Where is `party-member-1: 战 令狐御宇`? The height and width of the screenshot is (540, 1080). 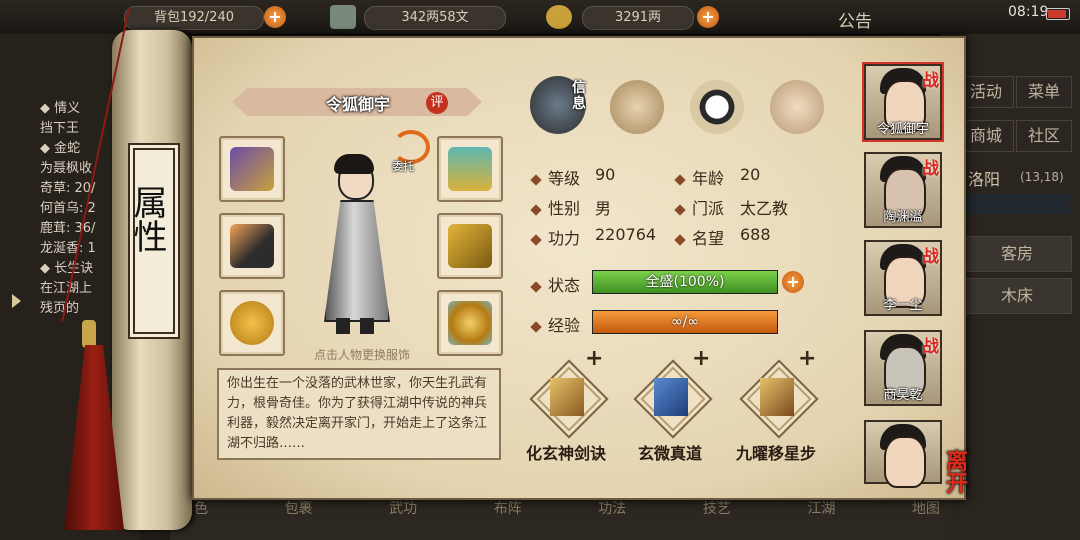 party-member-1: 战 令狐御宇 is located at coordinates (903, 102).